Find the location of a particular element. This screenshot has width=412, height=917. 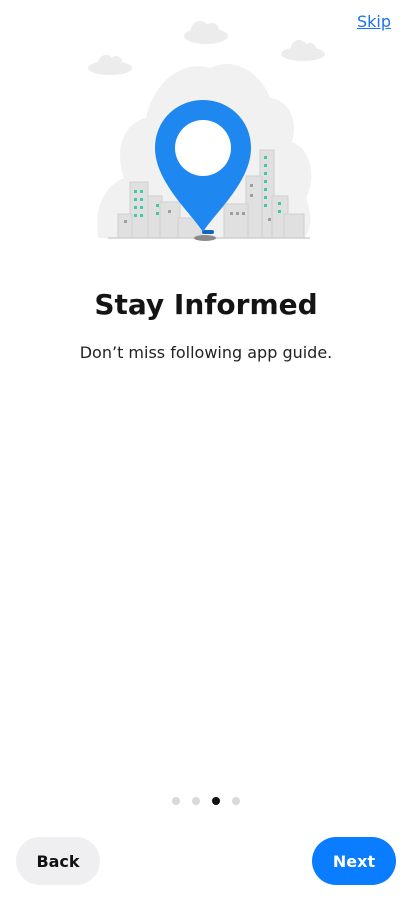

skip-link: Skip is located at coordinates (374, 21).